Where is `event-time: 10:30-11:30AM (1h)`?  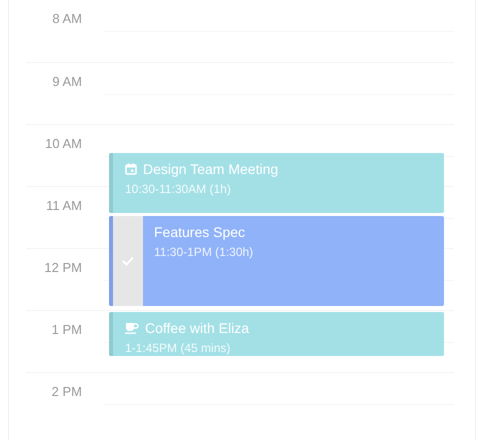
event-time: 10:30-11:30AM (1h) is located at coordinates (178, 189).